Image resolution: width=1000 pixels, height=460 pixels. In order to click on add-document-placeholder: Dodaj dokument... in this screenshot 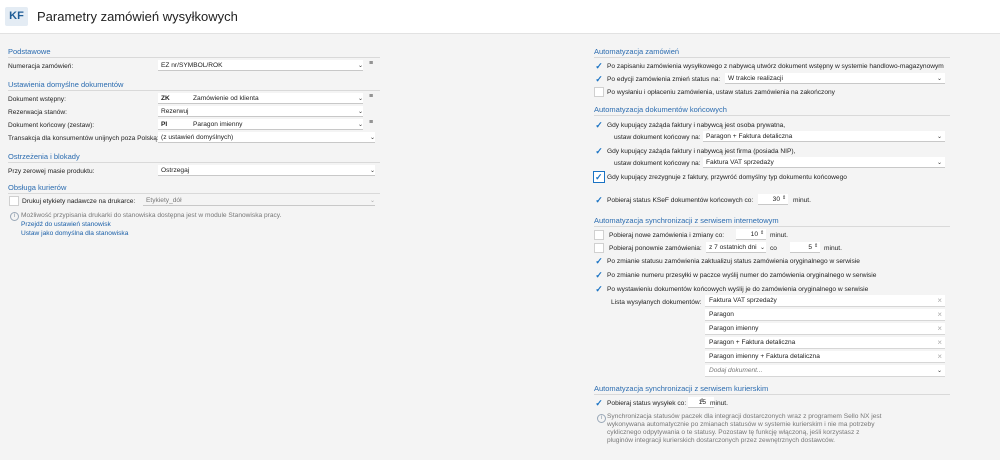, I will do `click(736, 370)`.